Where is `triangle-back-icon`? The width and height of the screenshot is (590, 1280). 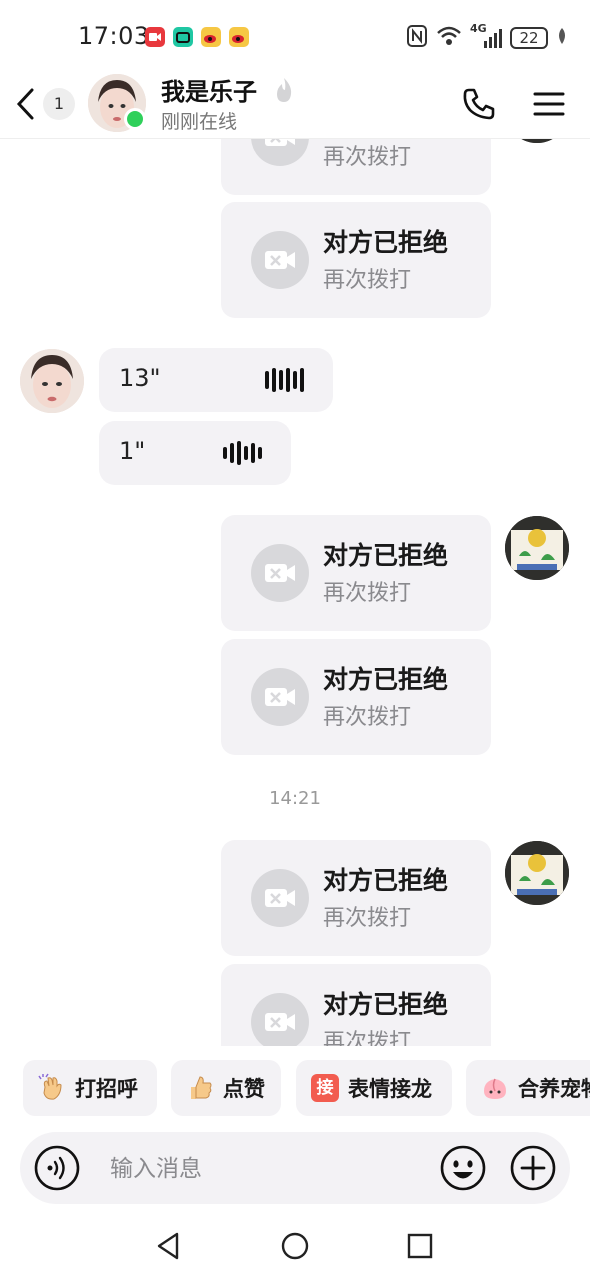 triangle-back-icon is located at coordinates (168, 1246).